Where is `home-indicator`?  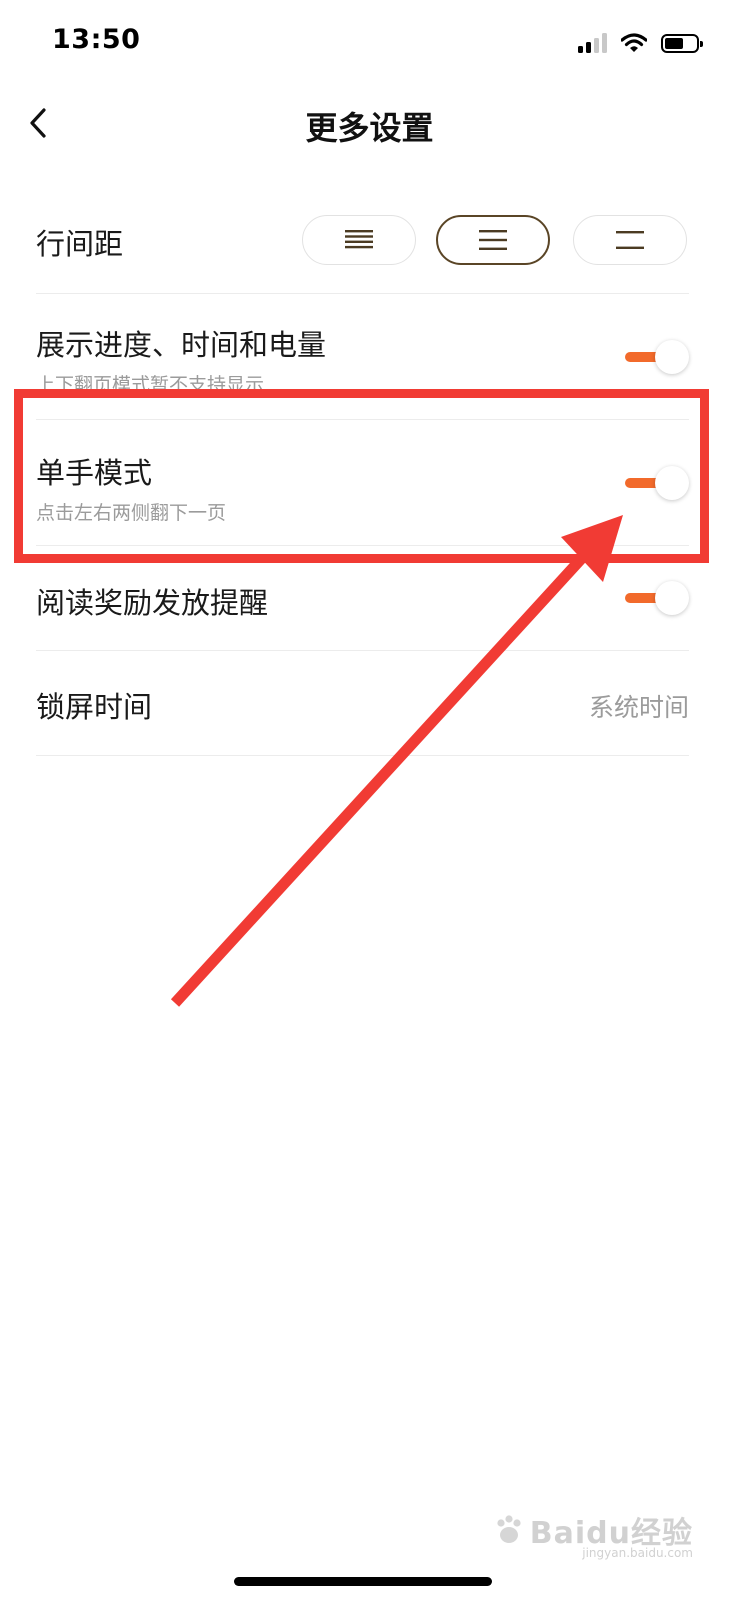
home-indicator is located at coordinates (363, 1581).